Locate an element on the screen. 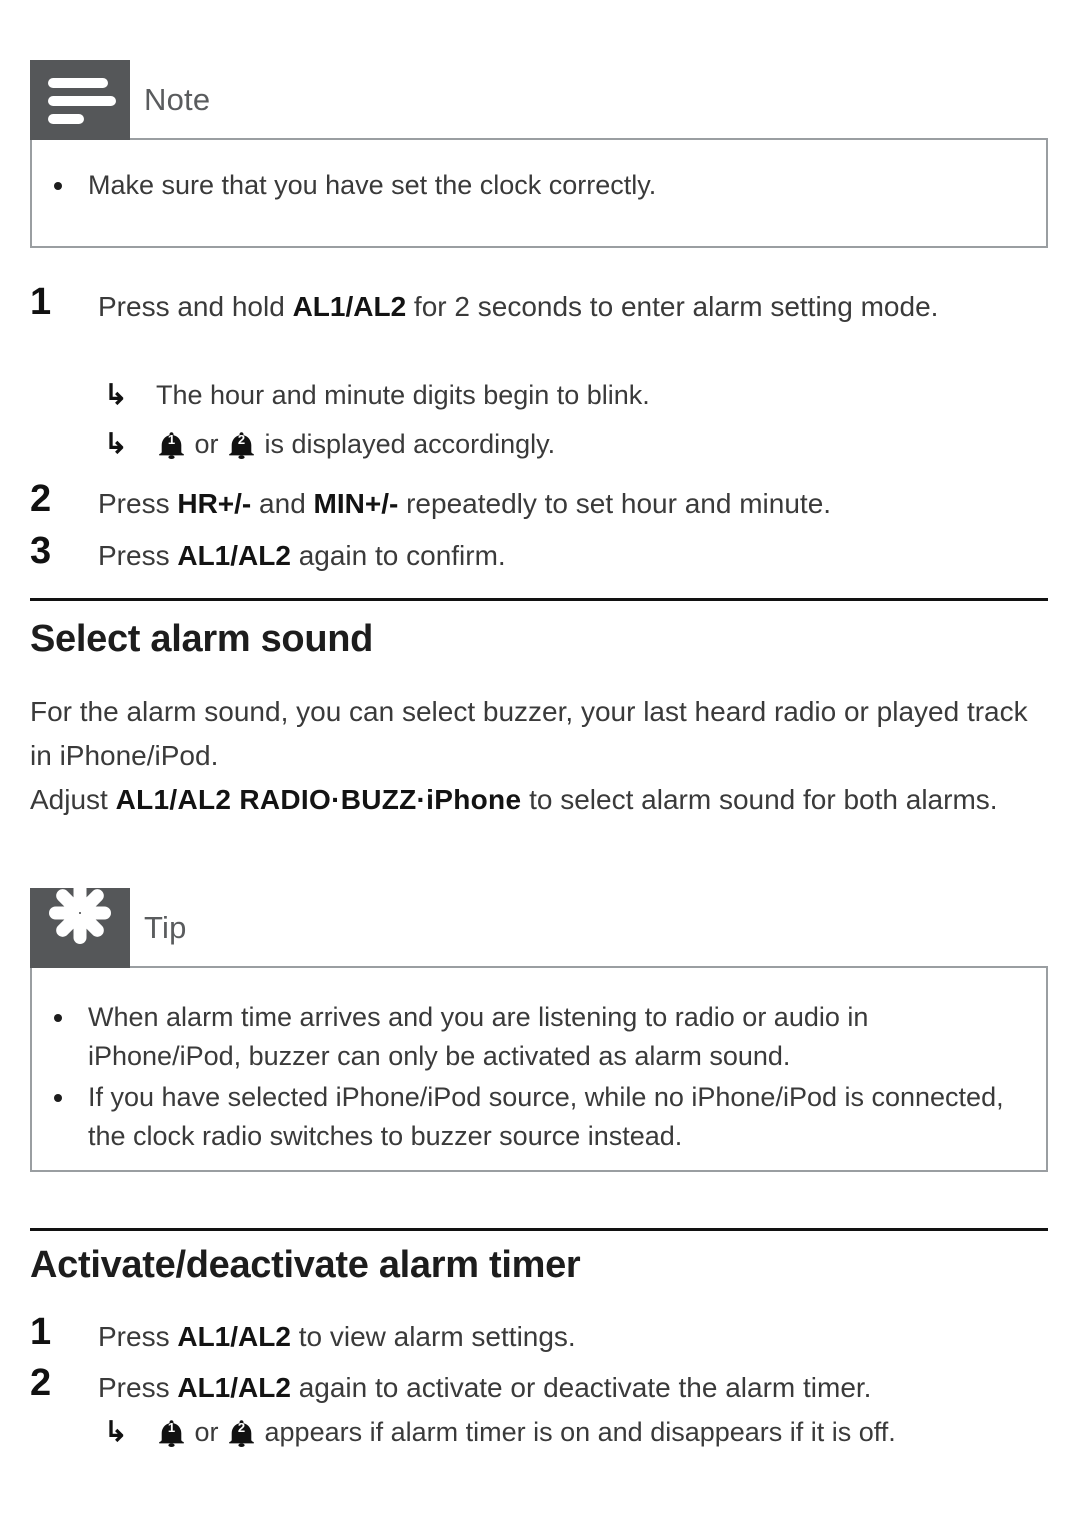 This screenshot has width=1080, height=1532. result-text: is displayed accordingly. is located at coordinates (406, 444).